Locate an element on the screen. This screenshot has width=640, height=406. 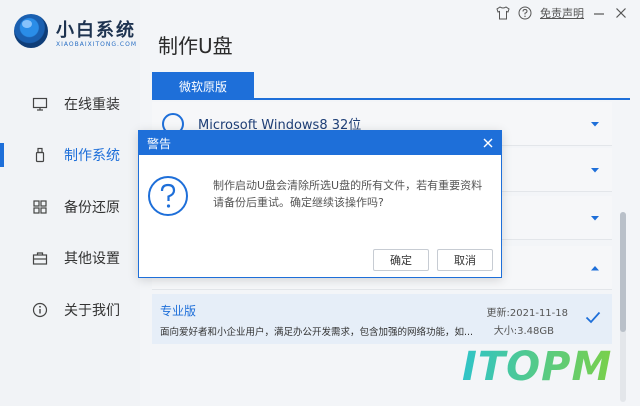
scrollbar is located at coordinates (623, 307).